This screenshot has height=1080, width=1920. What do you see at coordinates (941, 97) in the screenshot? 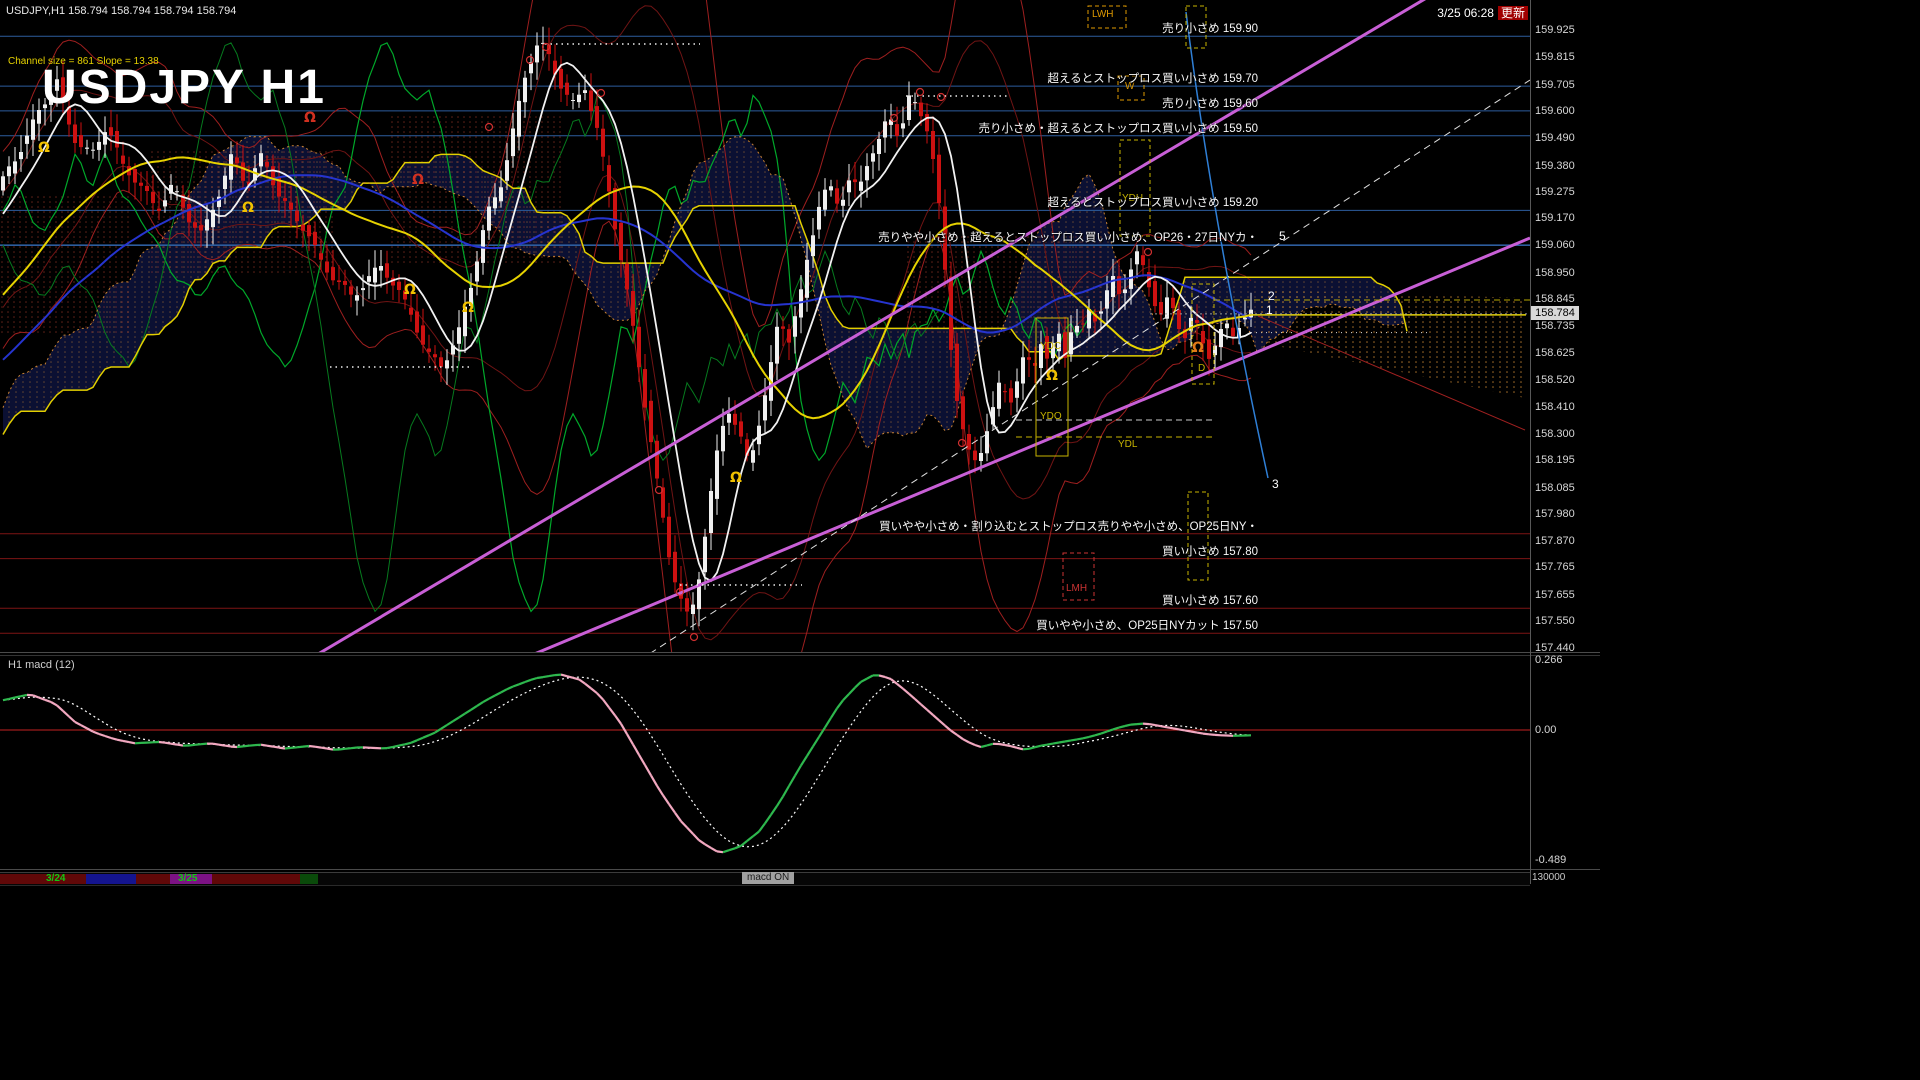
I see `signal-circle-marker` at bounding box center [941, 97].